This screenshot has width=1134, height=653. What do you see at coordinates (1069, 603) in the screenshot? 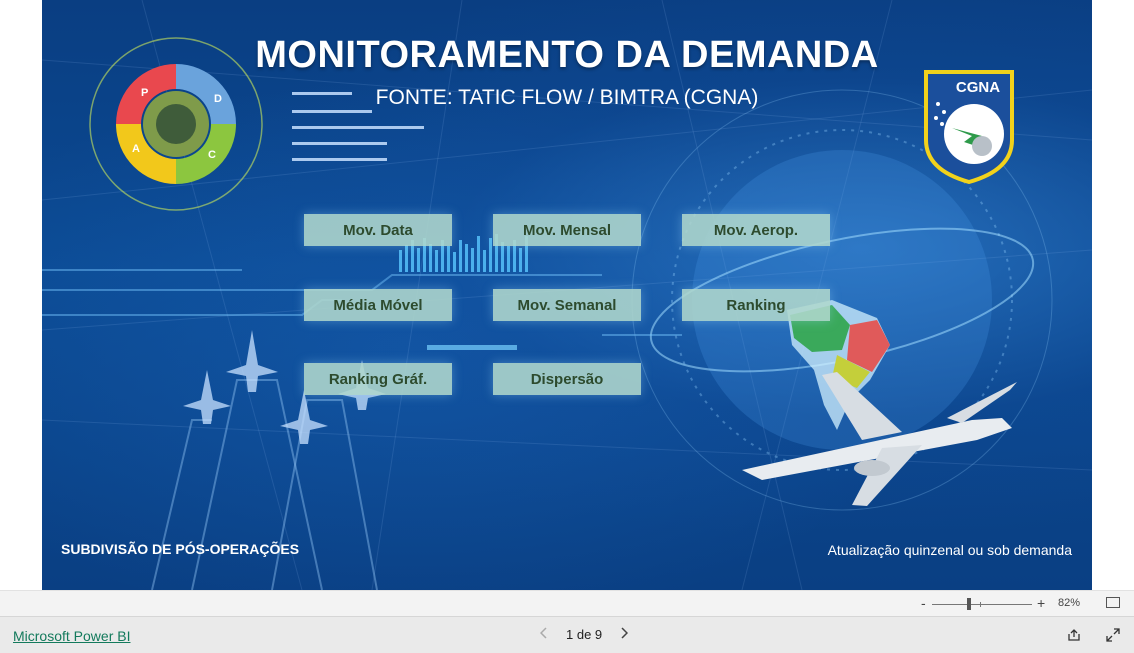
I see `zoom-level: 82%` at bounding box center [1069, 603].